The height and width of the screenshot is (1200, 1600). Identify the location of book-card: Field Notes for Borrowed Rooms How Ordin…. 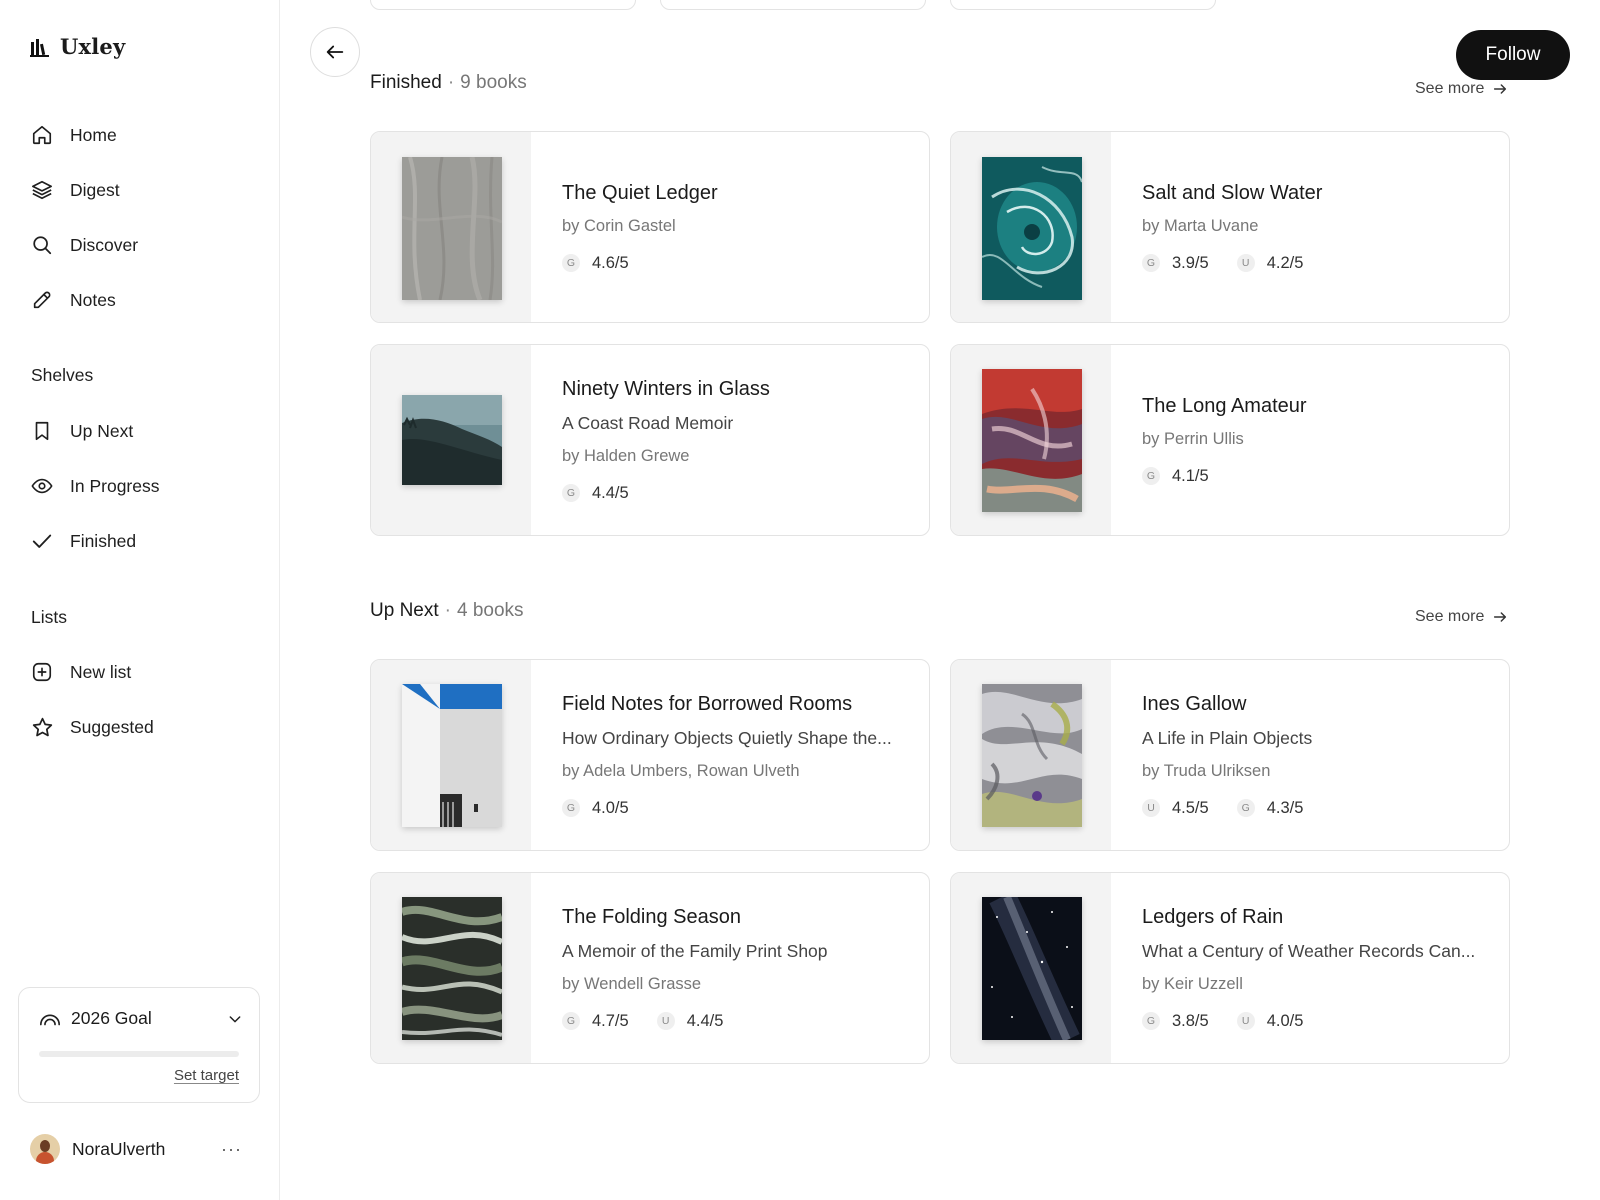
(650, 755).